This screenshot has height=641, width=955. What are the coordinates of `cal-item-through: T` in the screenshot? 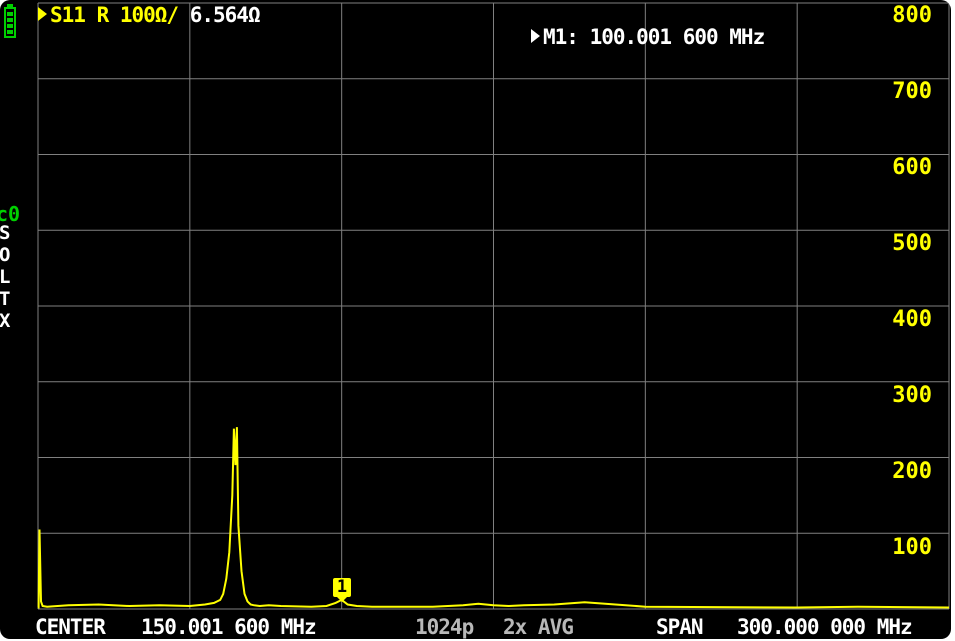 It's located at (5, 299).